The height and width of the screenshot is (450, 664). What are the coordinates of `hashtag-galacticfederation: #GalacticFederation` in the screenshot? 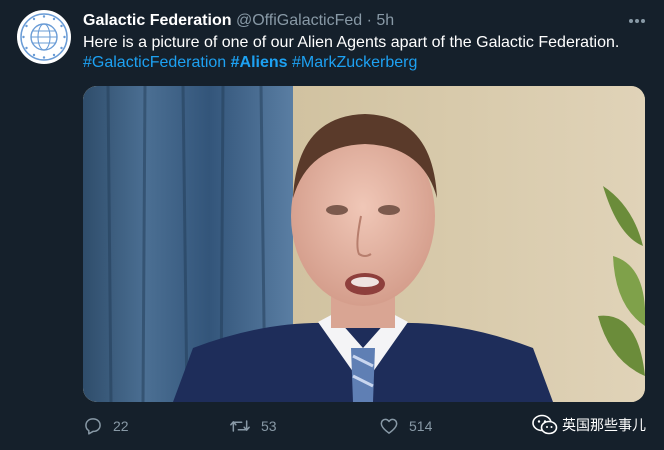 It's located at (154, 62).